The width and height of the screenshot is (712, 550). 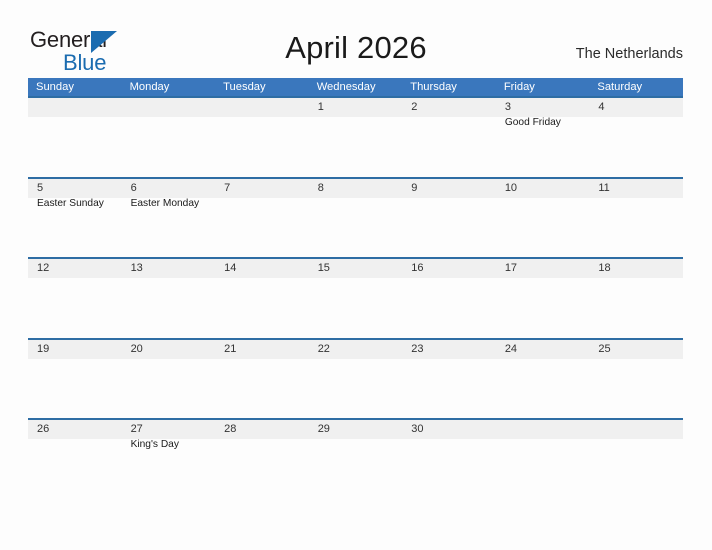 I want to click on day-number: 8, so click(x=320, y=187).